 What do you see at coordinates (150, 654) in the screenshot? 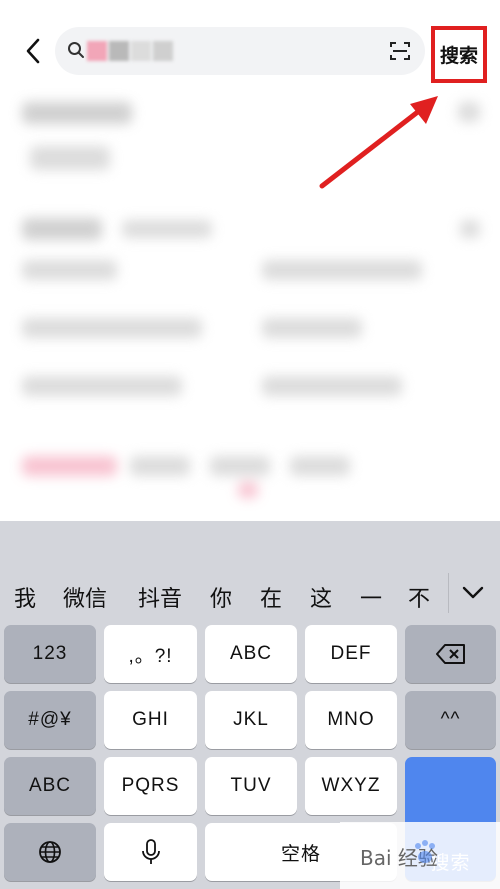
I see `key-punctuation: ,。?!` at bounding box center [150, 654].